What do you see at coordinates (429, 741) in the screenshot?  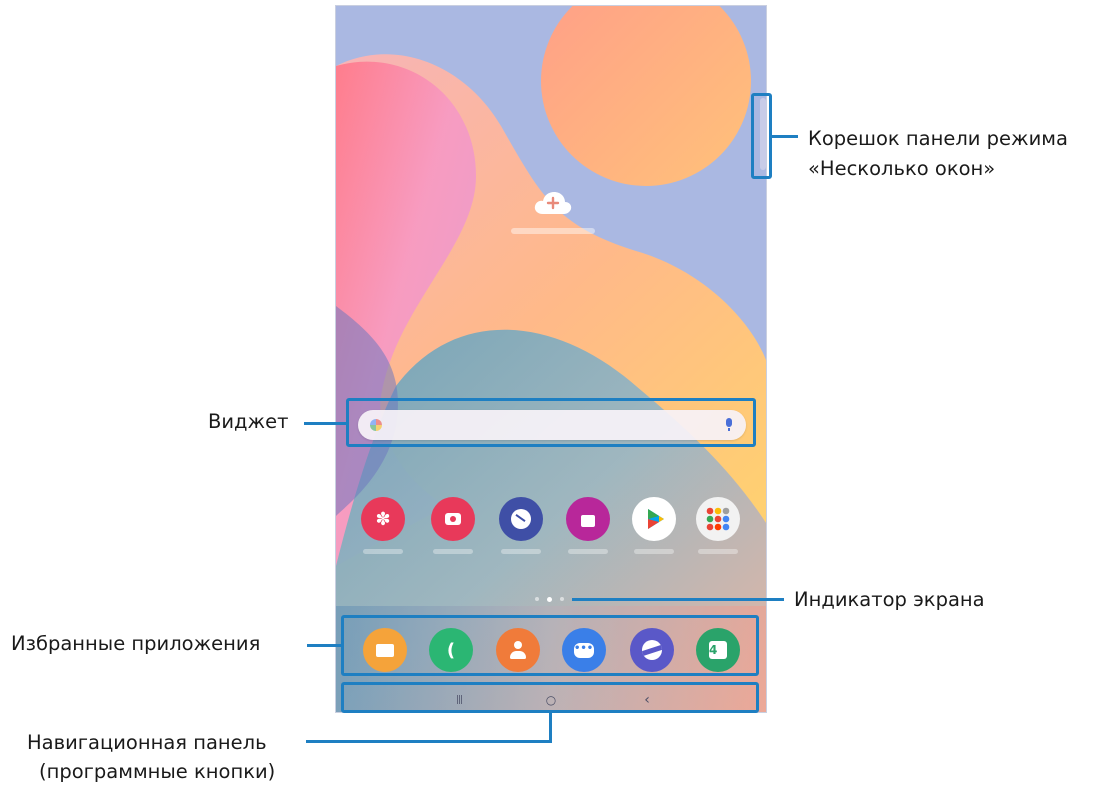 I see `navigation-callout-line-horizontal` at bounding box center [429, 741].